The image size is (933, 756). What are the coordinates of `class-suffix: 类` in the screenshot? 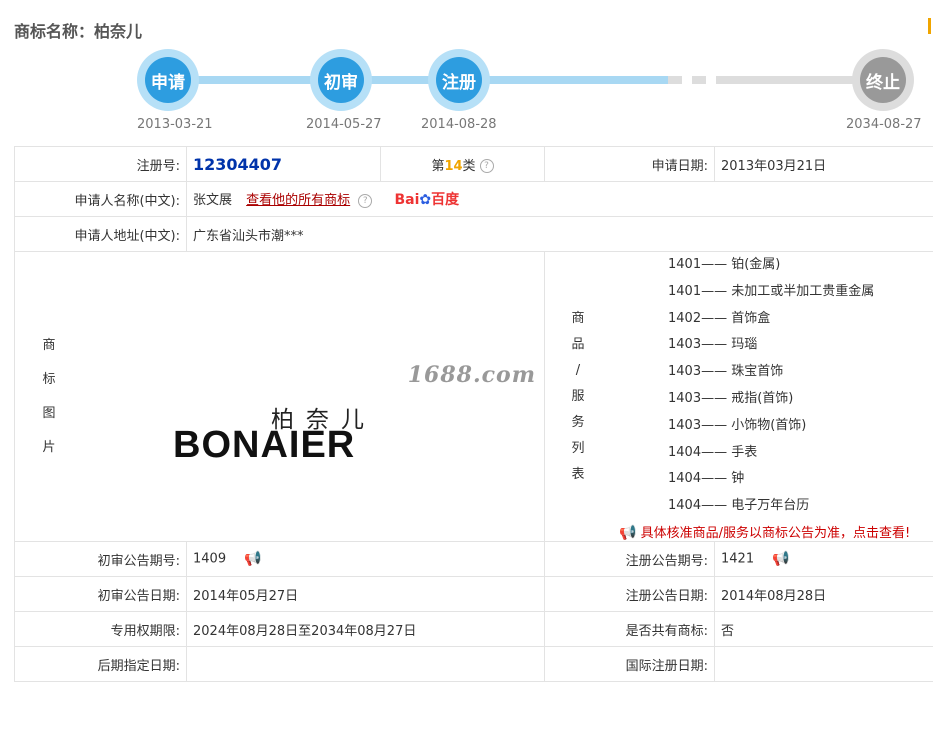 It's located at (469, 166).